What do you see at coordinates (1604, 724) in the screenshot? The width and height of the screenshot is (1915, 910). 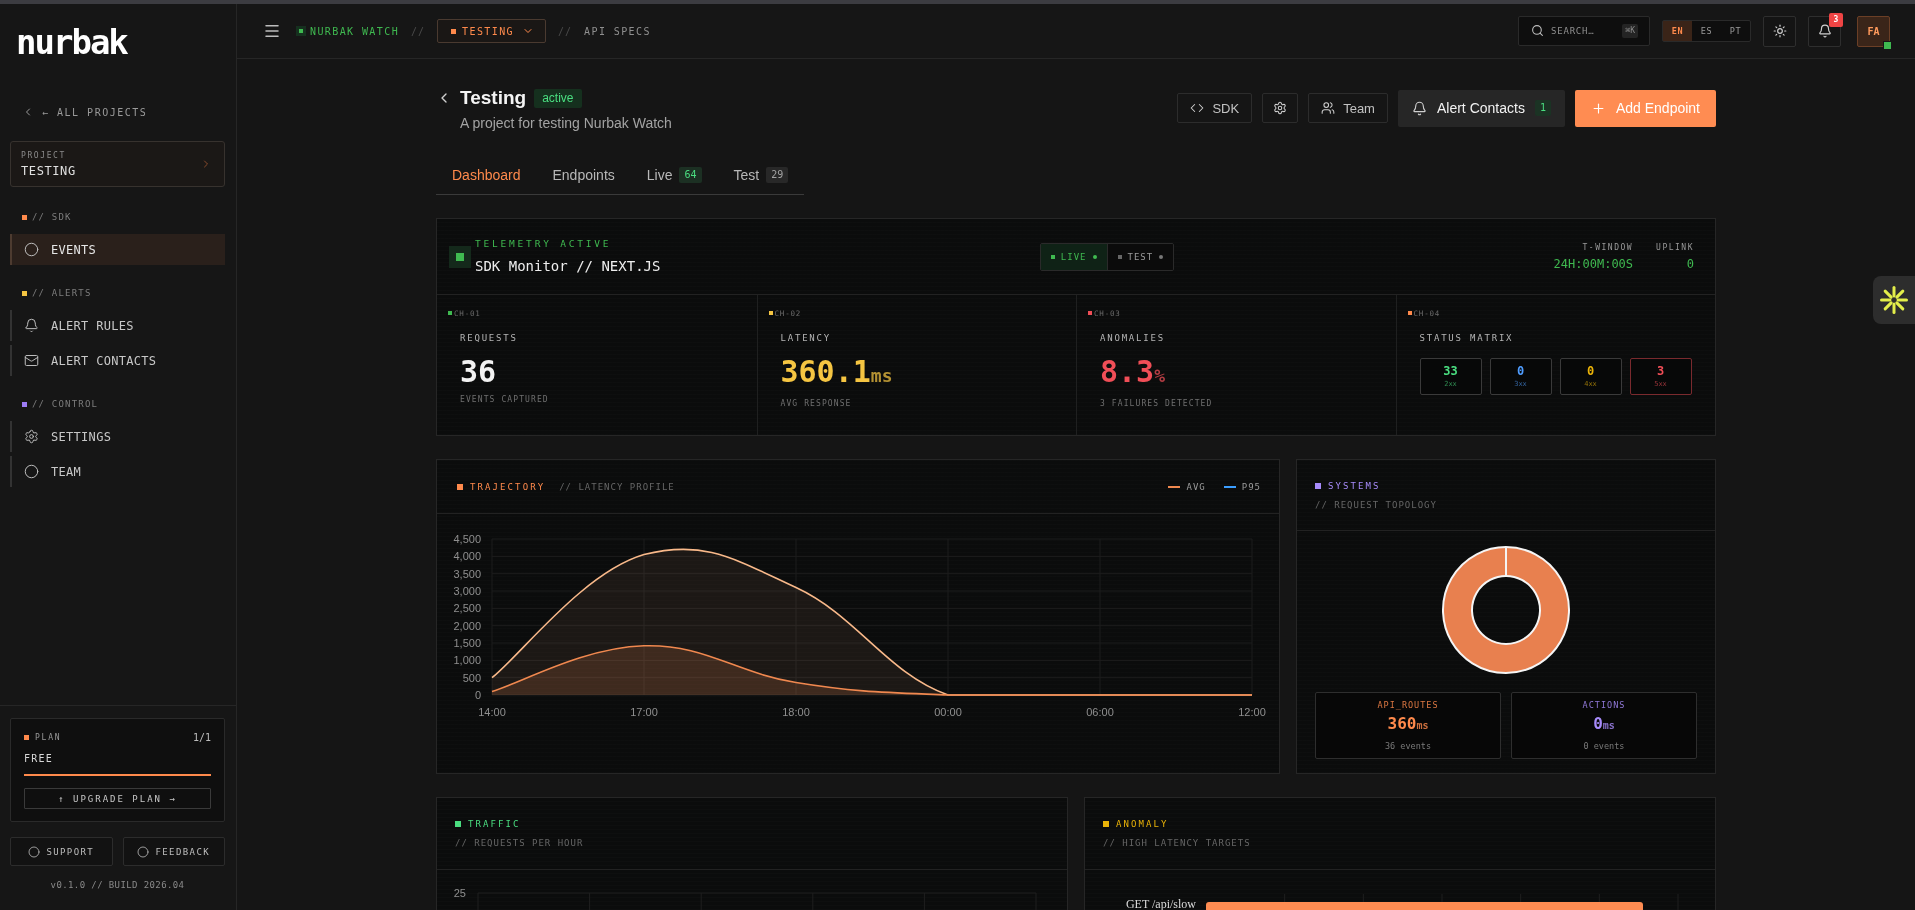 I see `summary-value: 0ms` at bounding box center [1604, 724].